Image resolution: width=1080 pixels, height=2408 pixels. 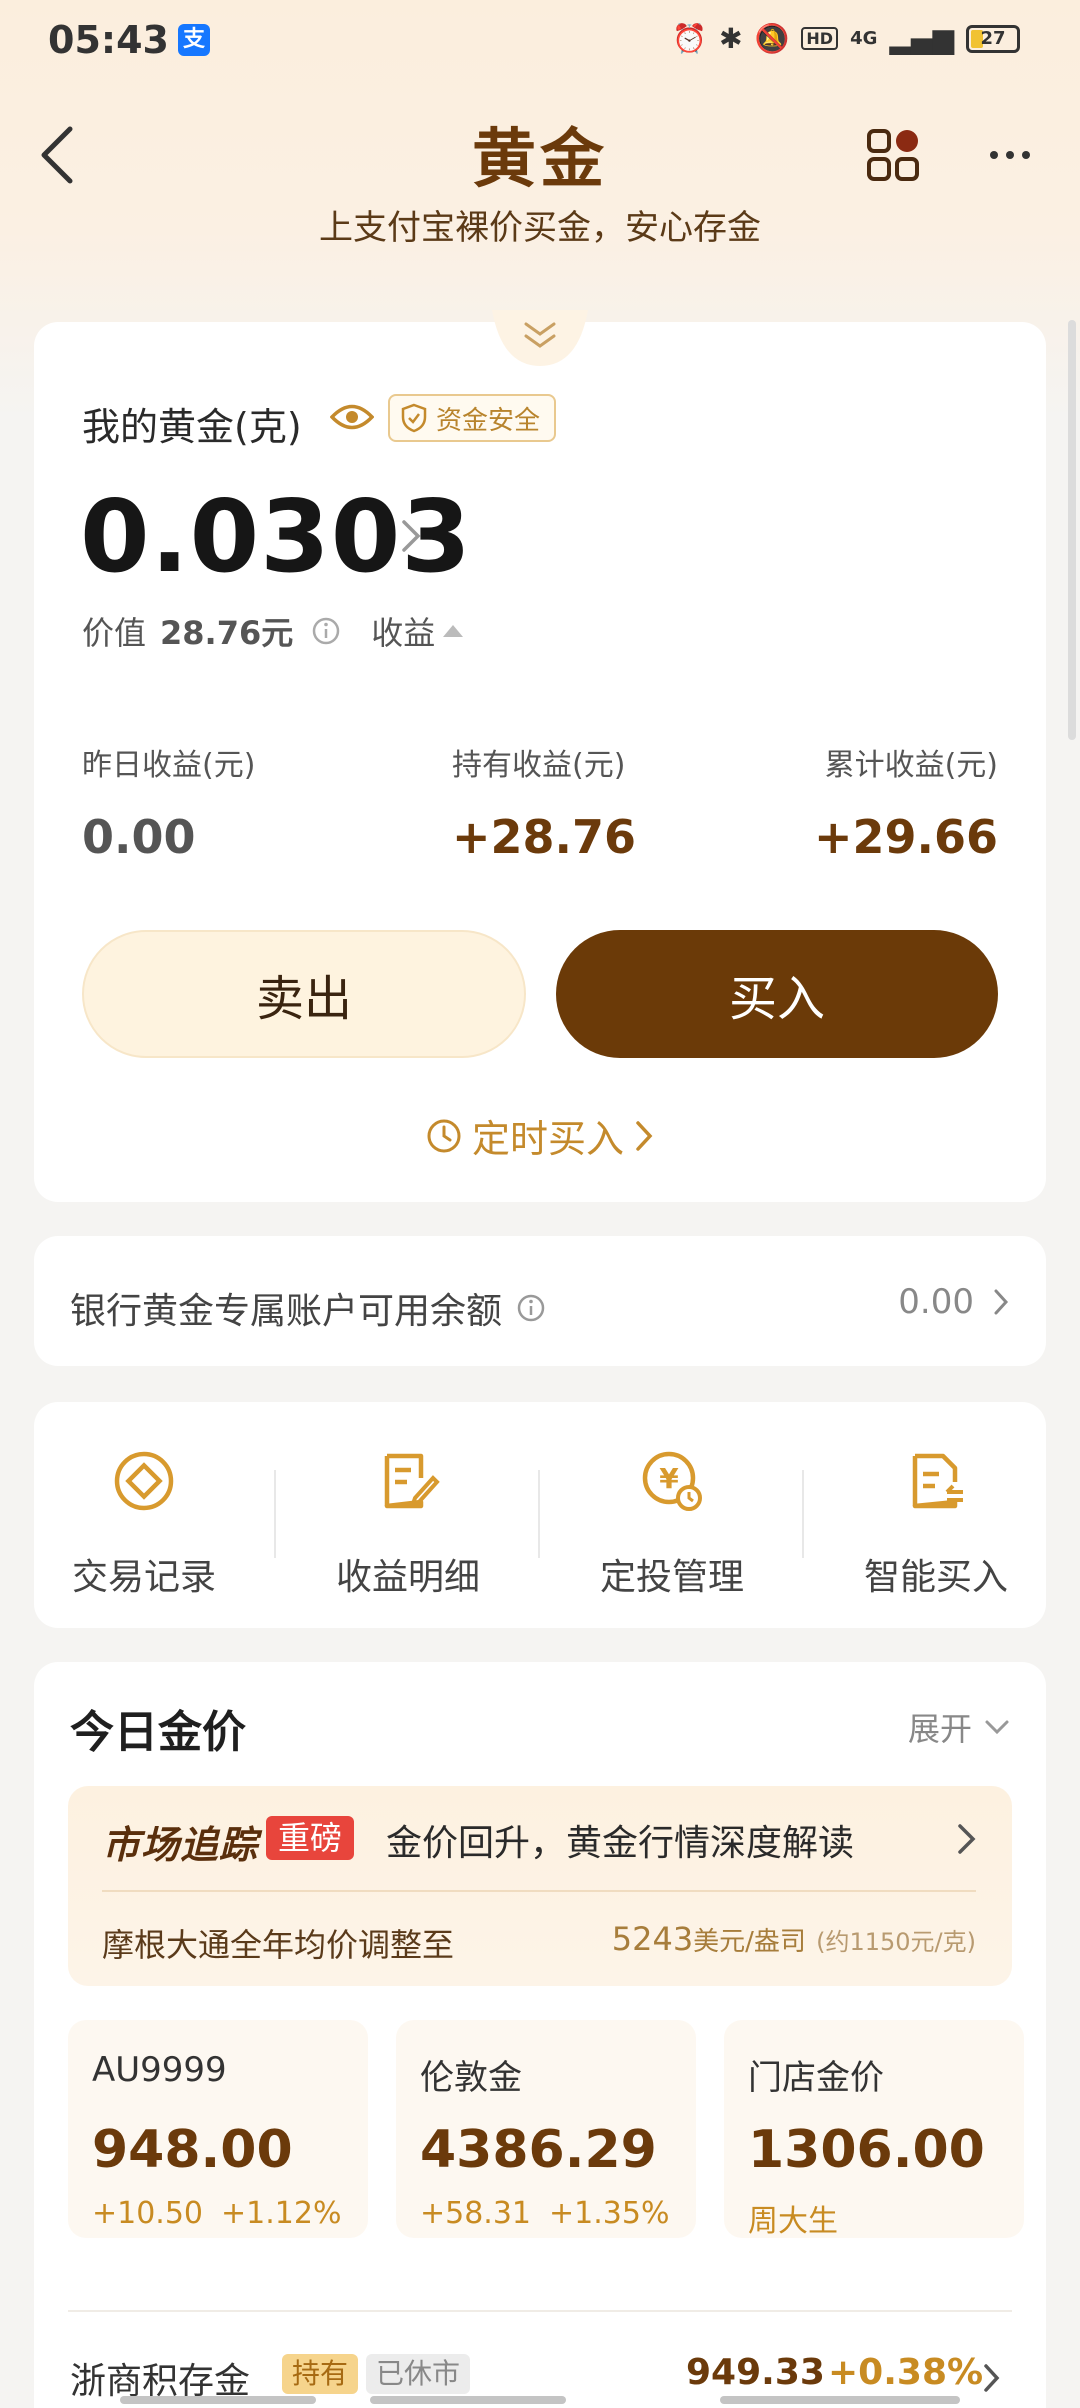 What do you see at coordinates (192, 2150) in the screenshot?
I see `price-card-value: 948.00` at bounding box center [192, 2150].